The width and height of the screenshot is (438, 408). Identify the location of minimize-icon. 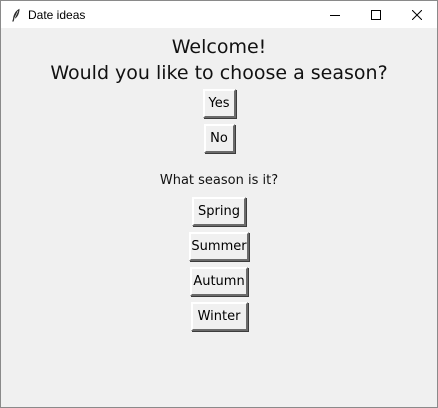
(334, 14).